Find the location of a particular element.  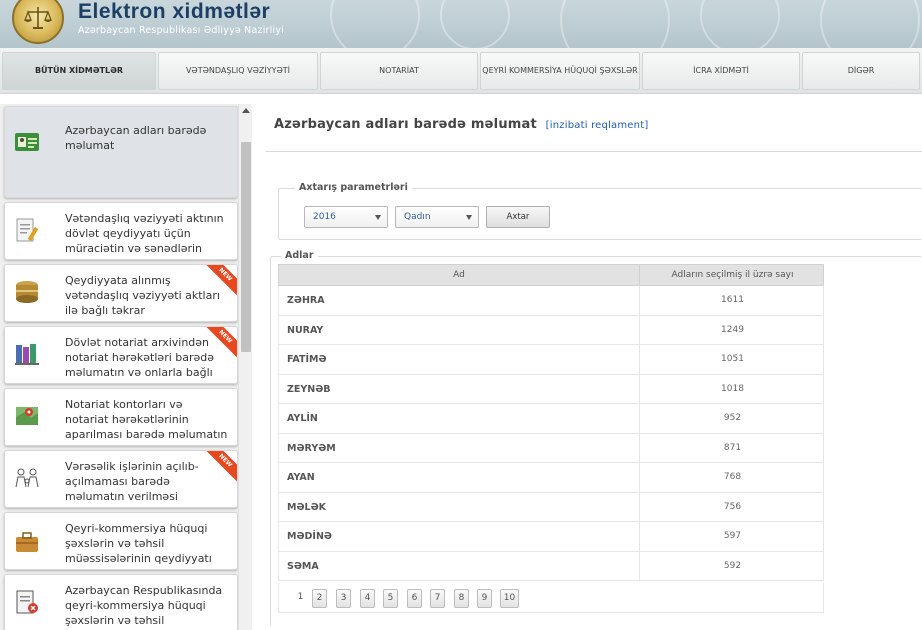

name-cell: NURAY is located at coordinates (305, 330).